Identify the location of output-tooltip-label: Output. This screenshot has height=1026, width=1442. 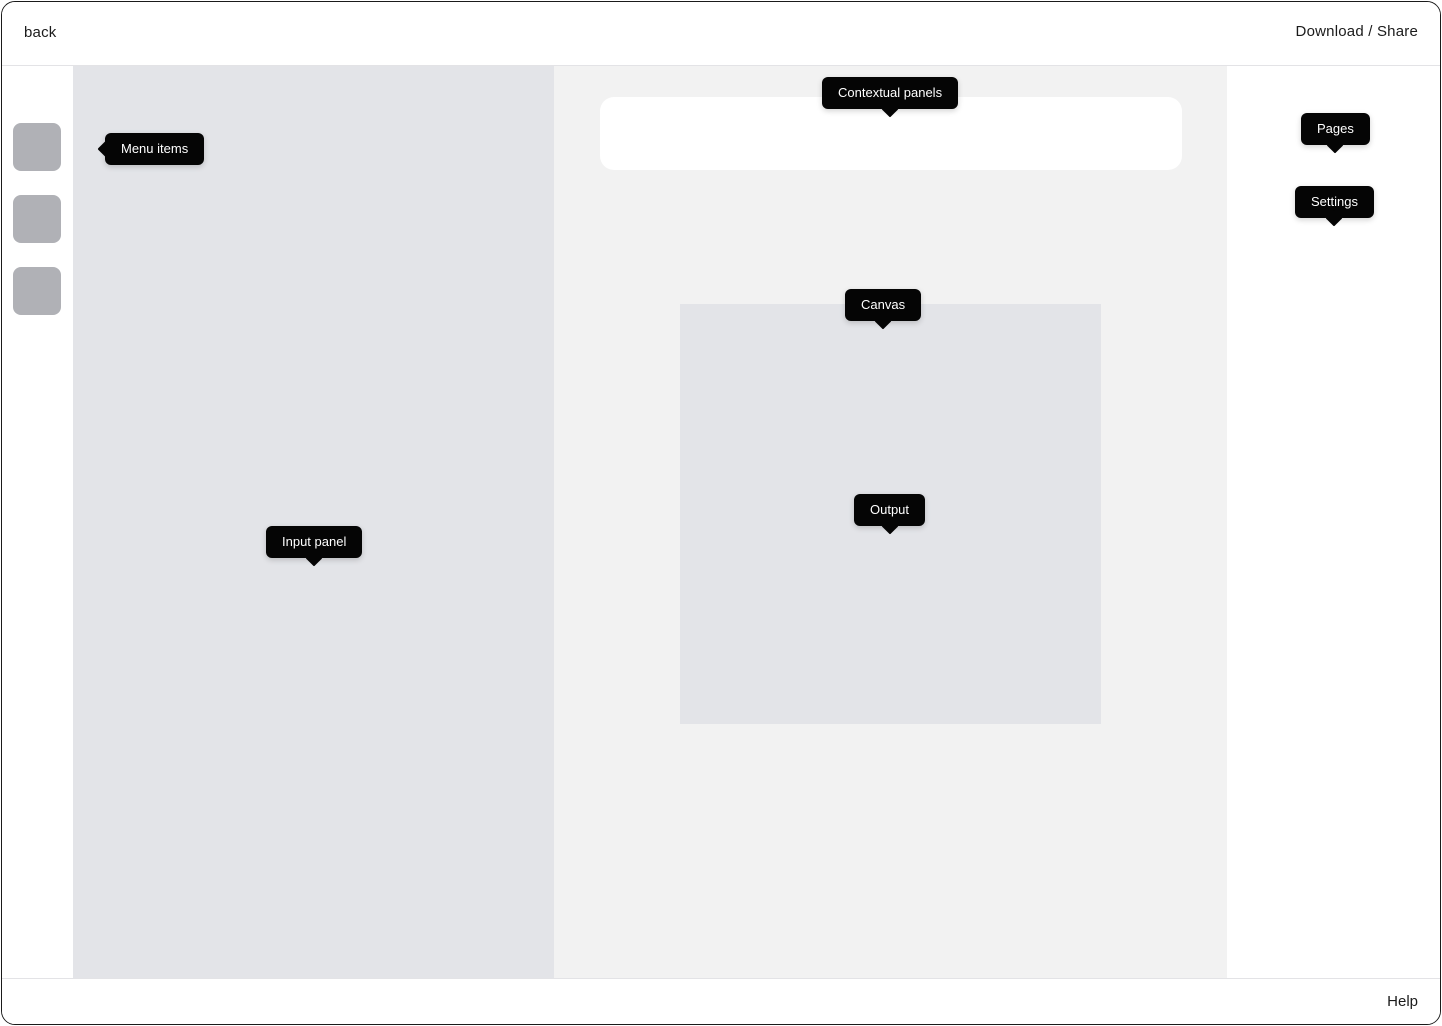
(890, 509).